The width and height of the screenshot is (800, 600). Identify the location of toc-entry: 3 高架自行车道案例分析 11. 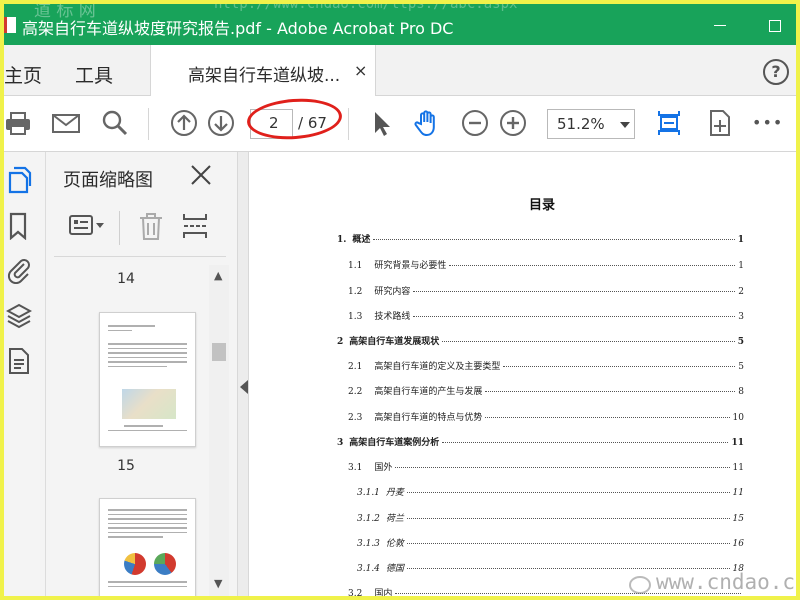
(540, 441).